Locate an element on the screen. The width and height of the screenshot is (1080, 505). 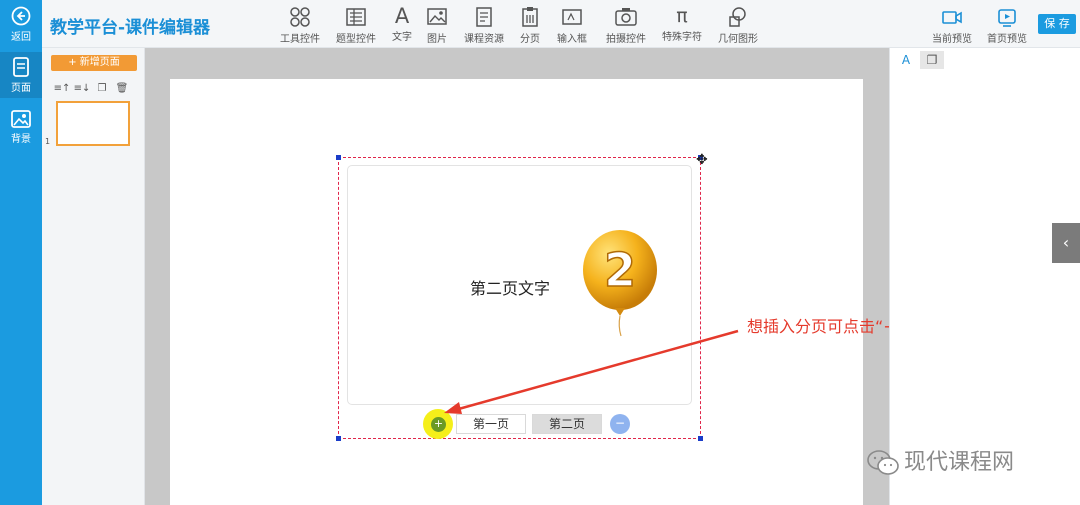
picture-icon is located at coordinates (437, 16).